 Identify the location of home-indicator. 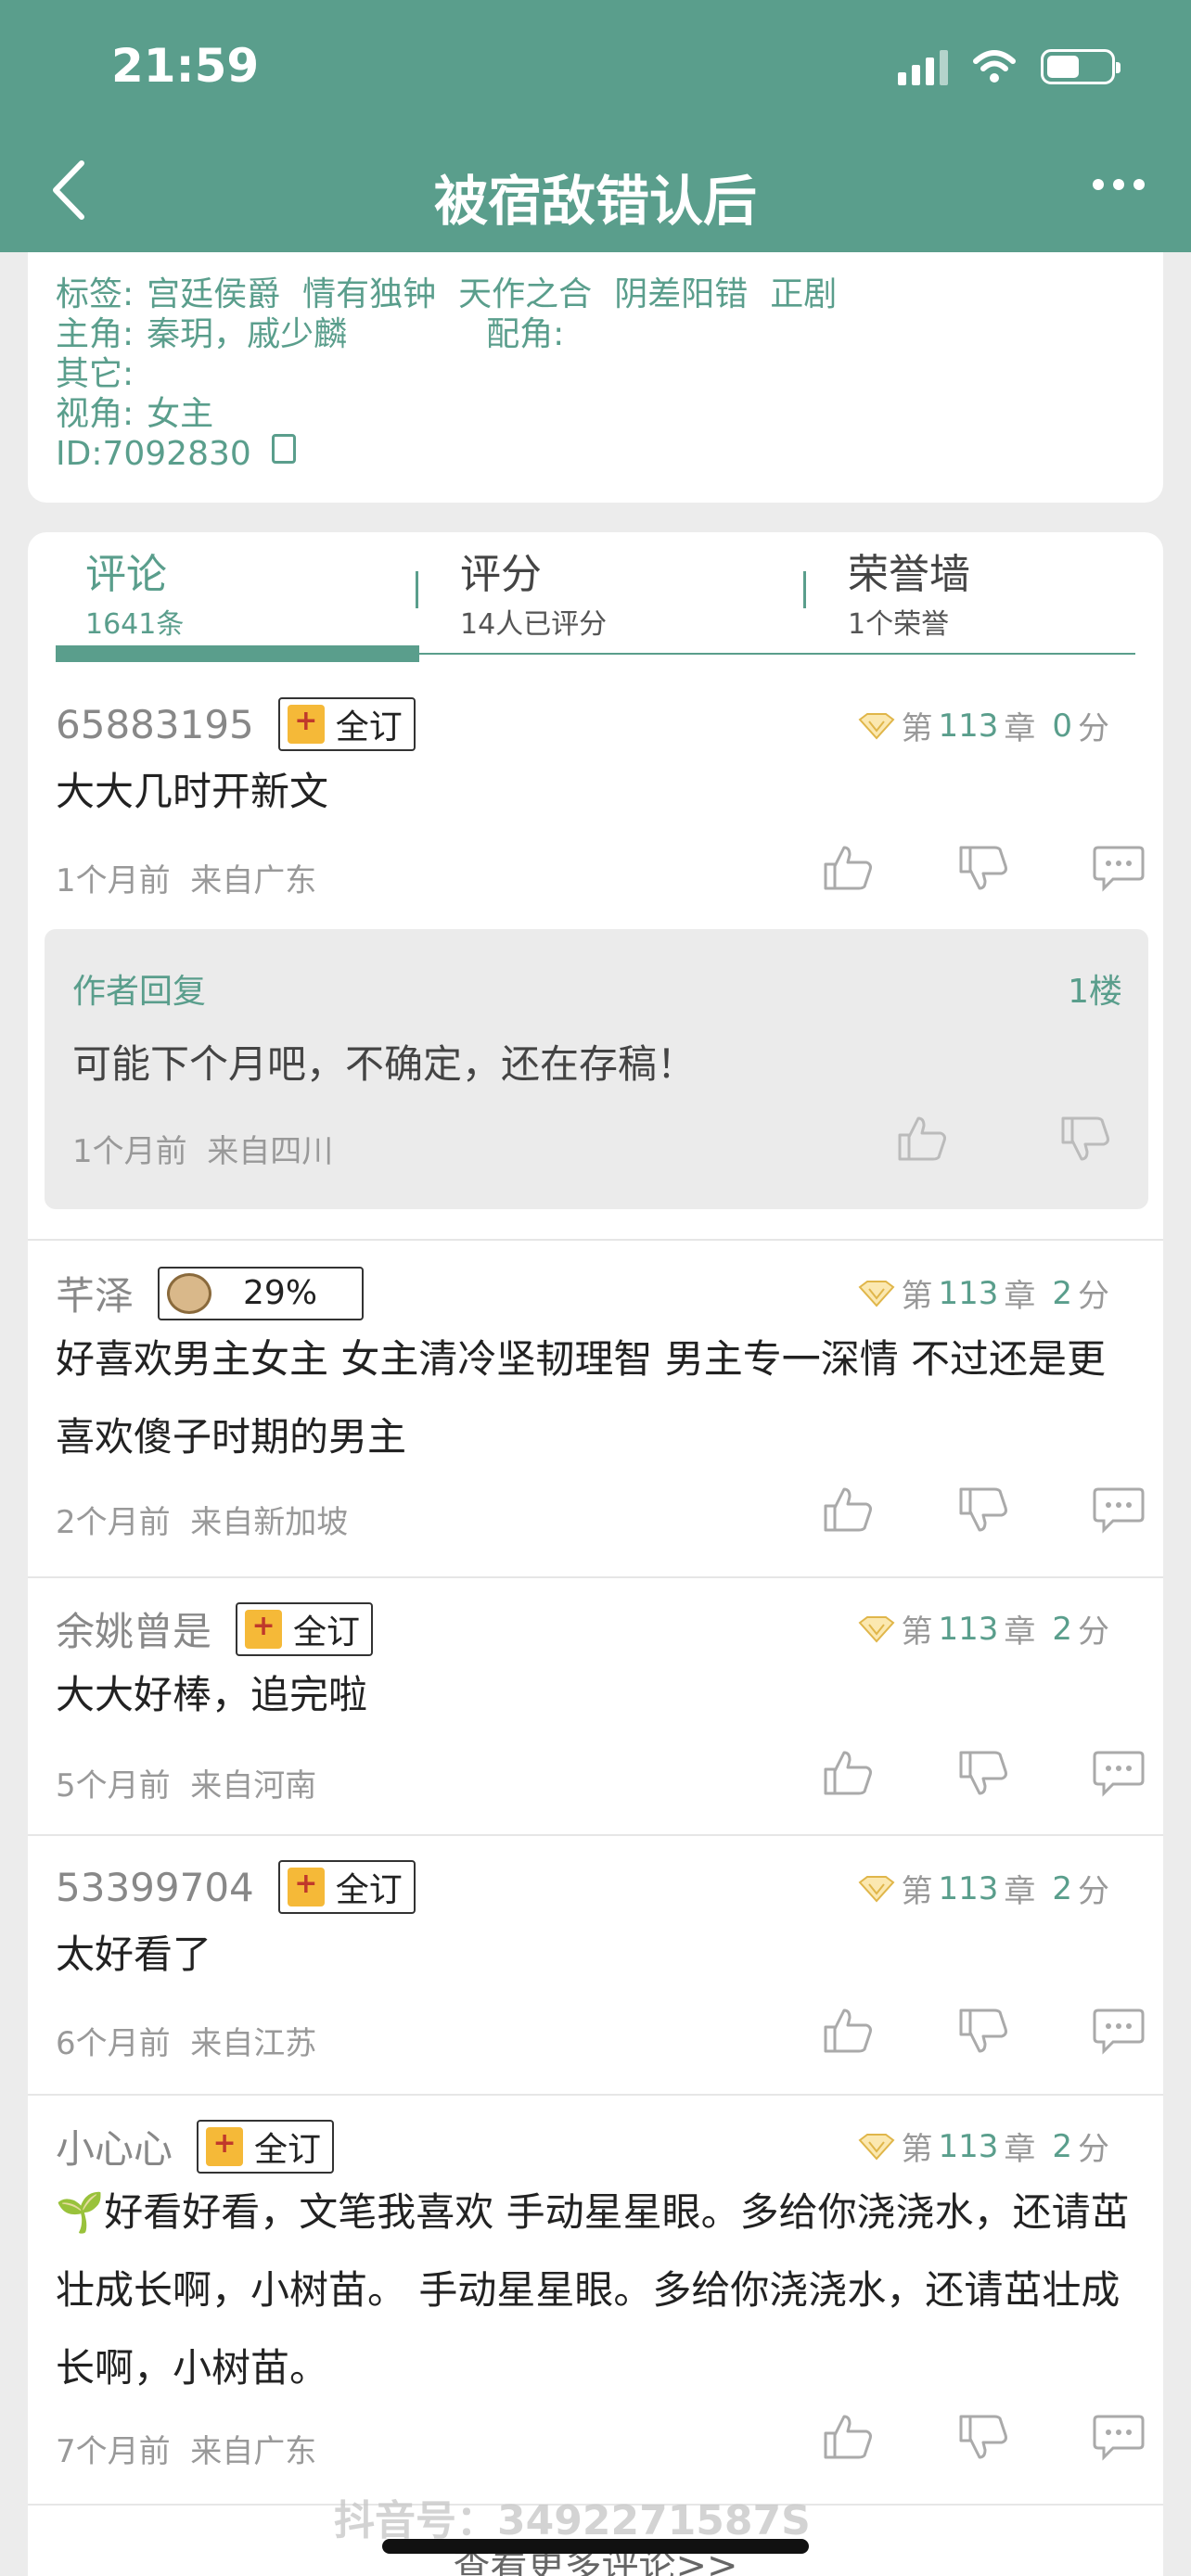
(595, 2546).